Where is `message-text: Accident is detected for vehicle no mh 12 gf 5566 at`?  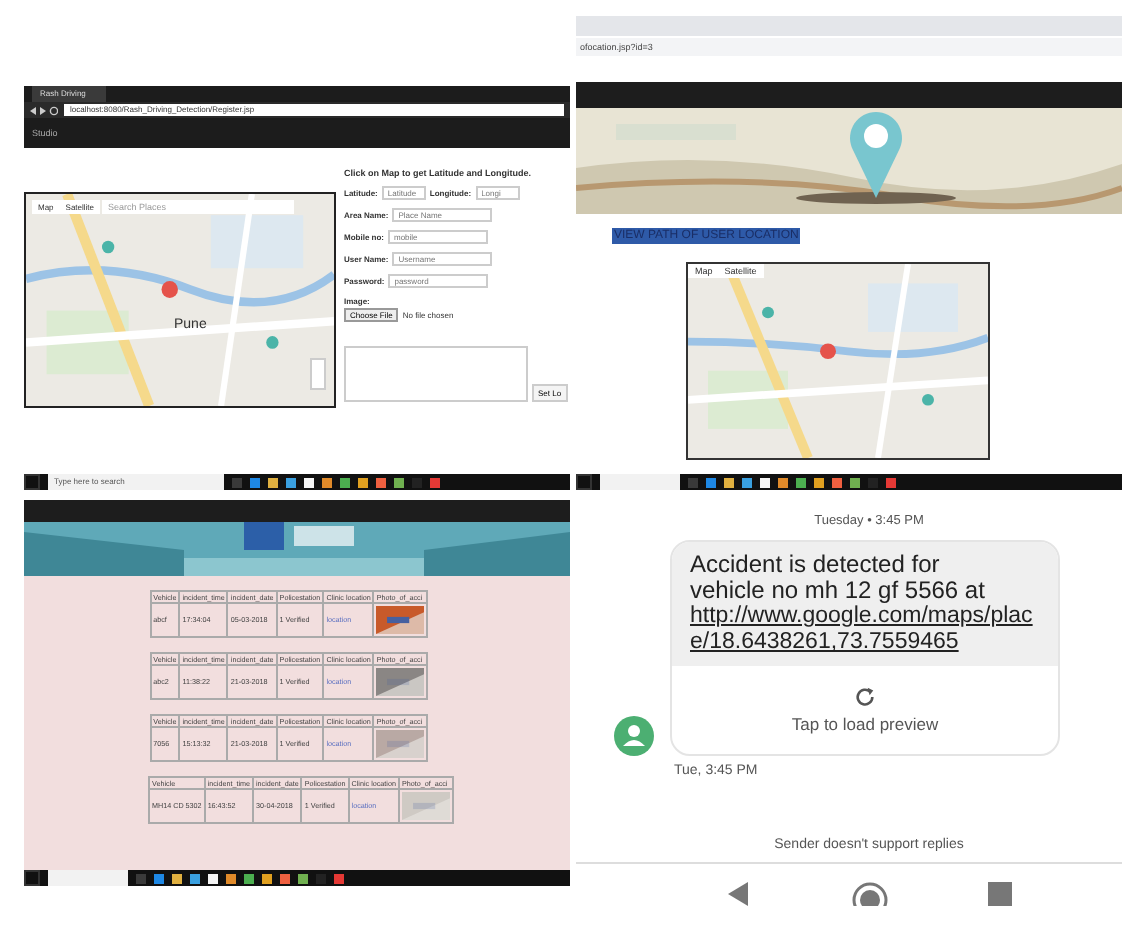
message-text: Accident is detected for vehicle no mh 12 gf 5566 at is located at coordinates (838, 578).